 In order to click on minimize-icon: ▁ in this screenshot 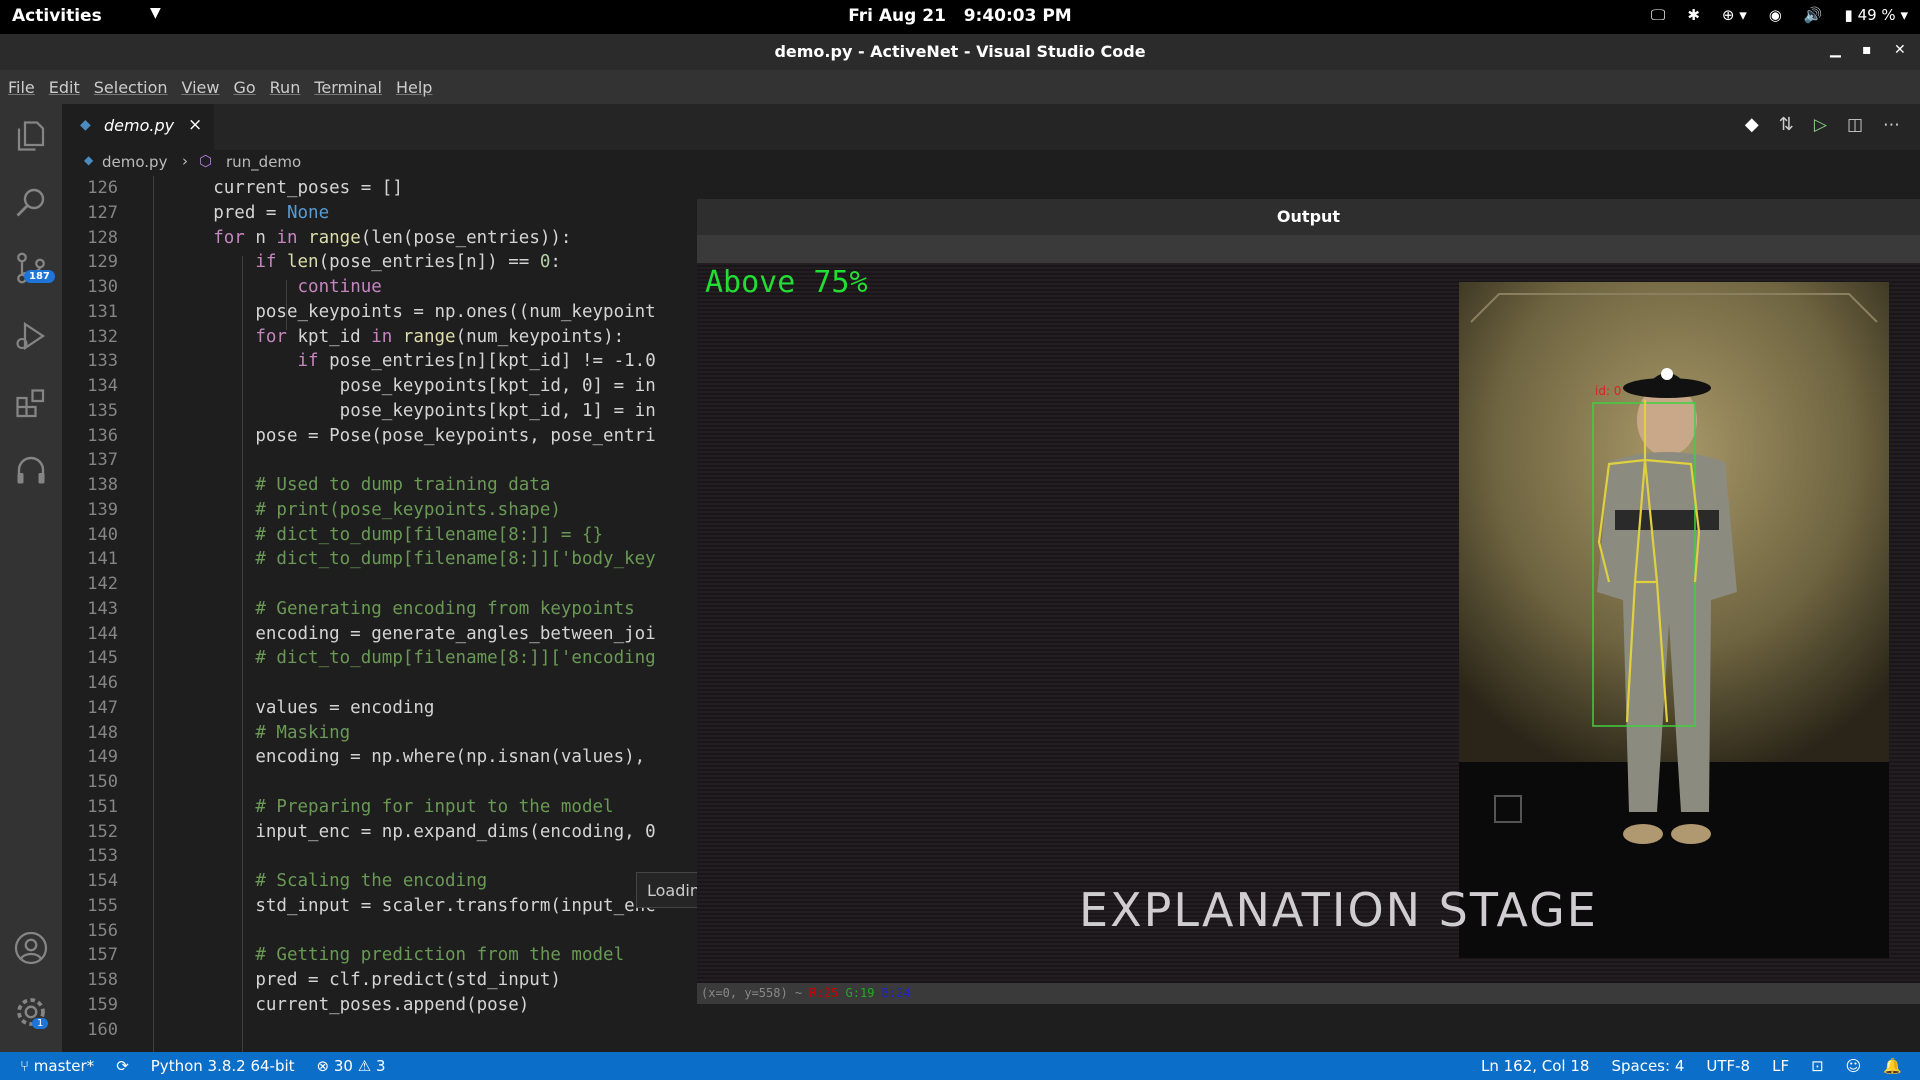, I will do `click(1835, 50)`.